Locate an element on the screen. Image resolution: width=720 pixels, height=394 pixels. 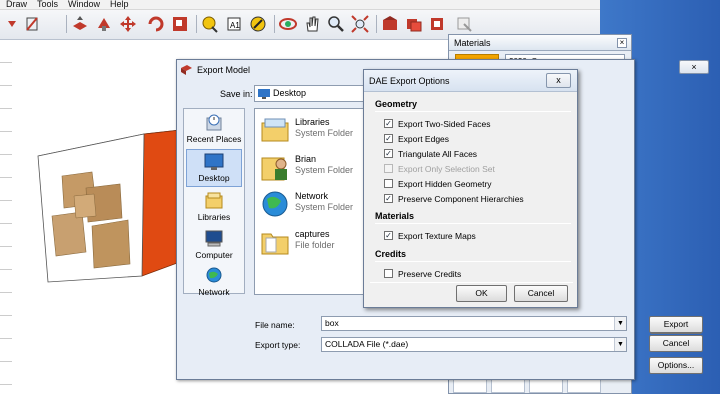
file-type: File folder is located at coordinates (315, 245).